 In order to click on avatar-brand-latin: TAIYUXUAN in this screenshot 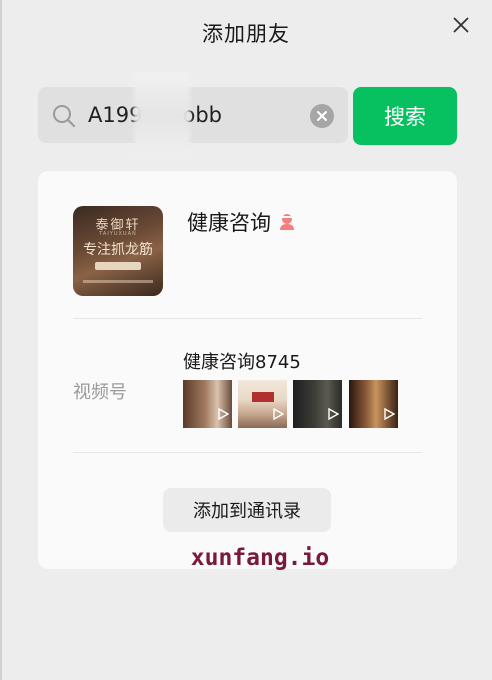, I will do `click(118, 234)`.